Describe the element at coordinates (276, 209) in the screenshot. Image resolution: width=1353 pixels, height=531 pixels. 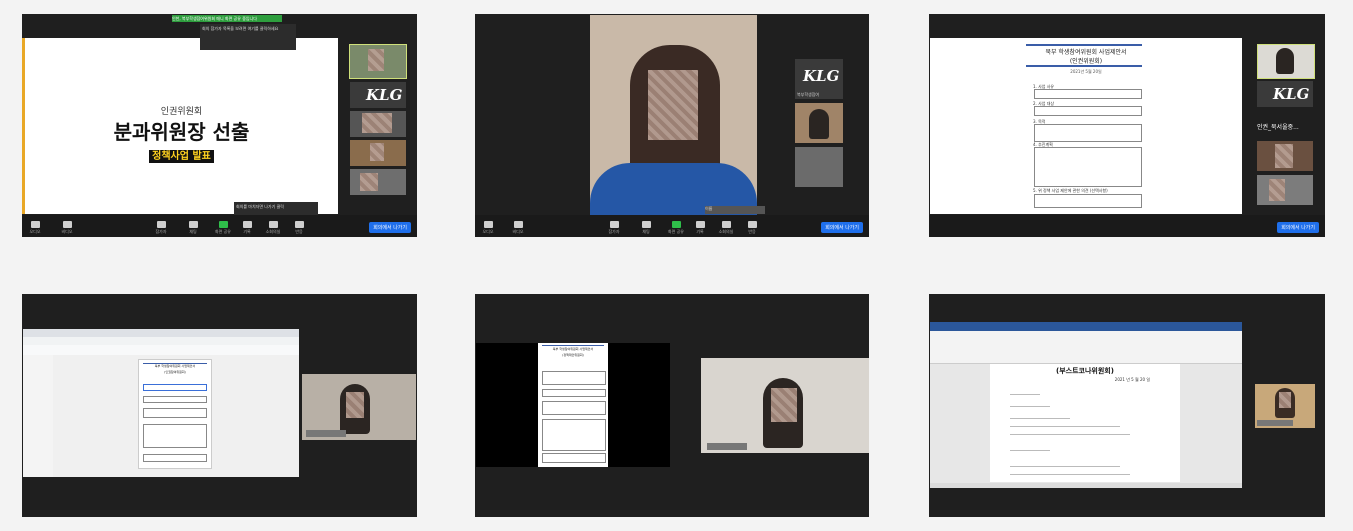
I see `chat-preview: 회의를 마치자면 나가기 클릭` at that location.